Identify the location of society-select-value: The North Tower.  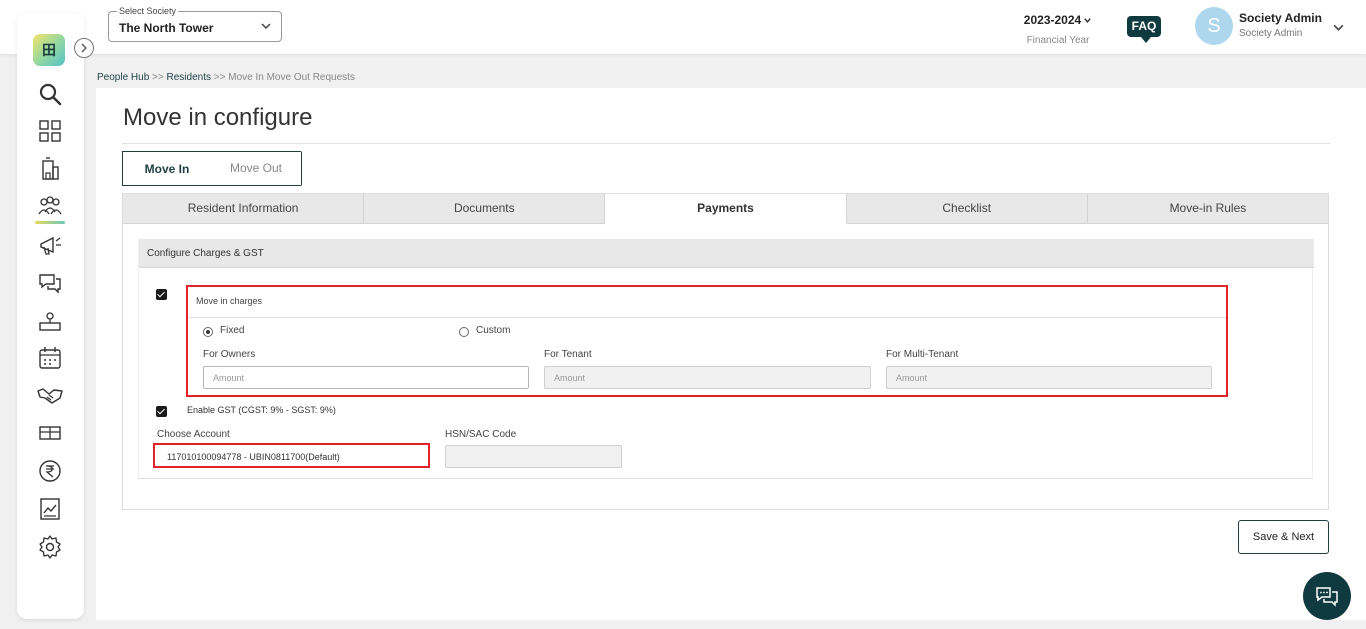
(166, 28).